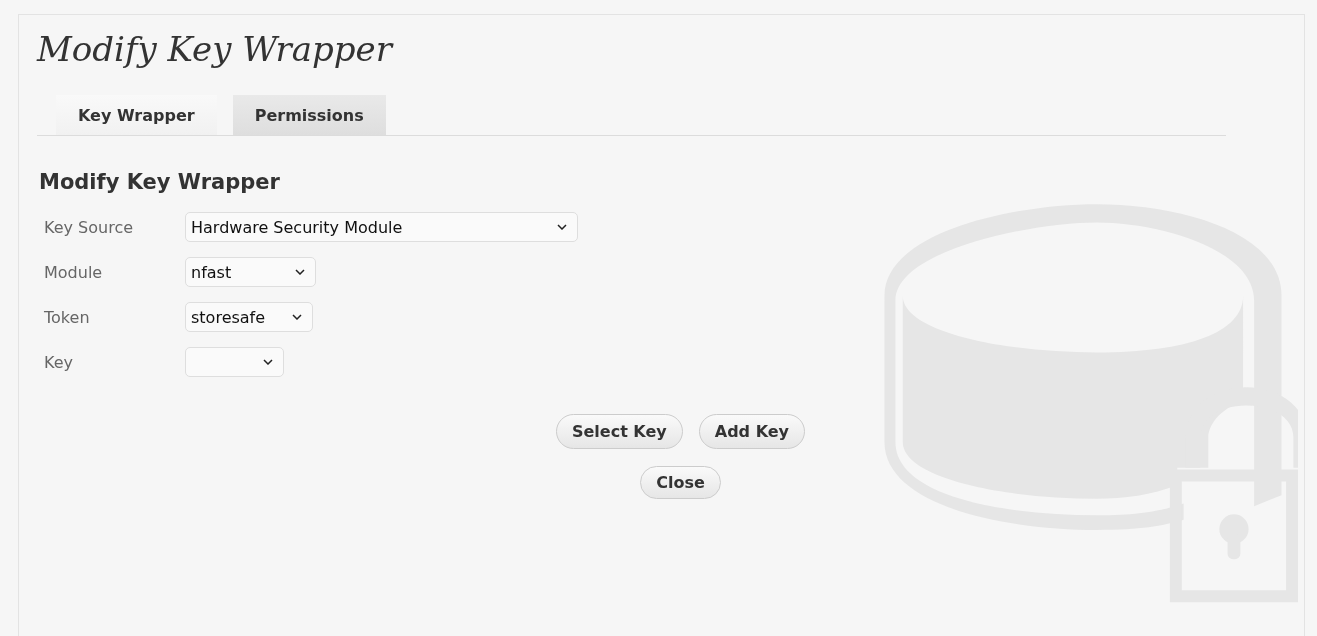 The width and height of the screenshot is (1317, 636). I want to click on section-heading: Modify Key Wrapper, so click(160, 182).